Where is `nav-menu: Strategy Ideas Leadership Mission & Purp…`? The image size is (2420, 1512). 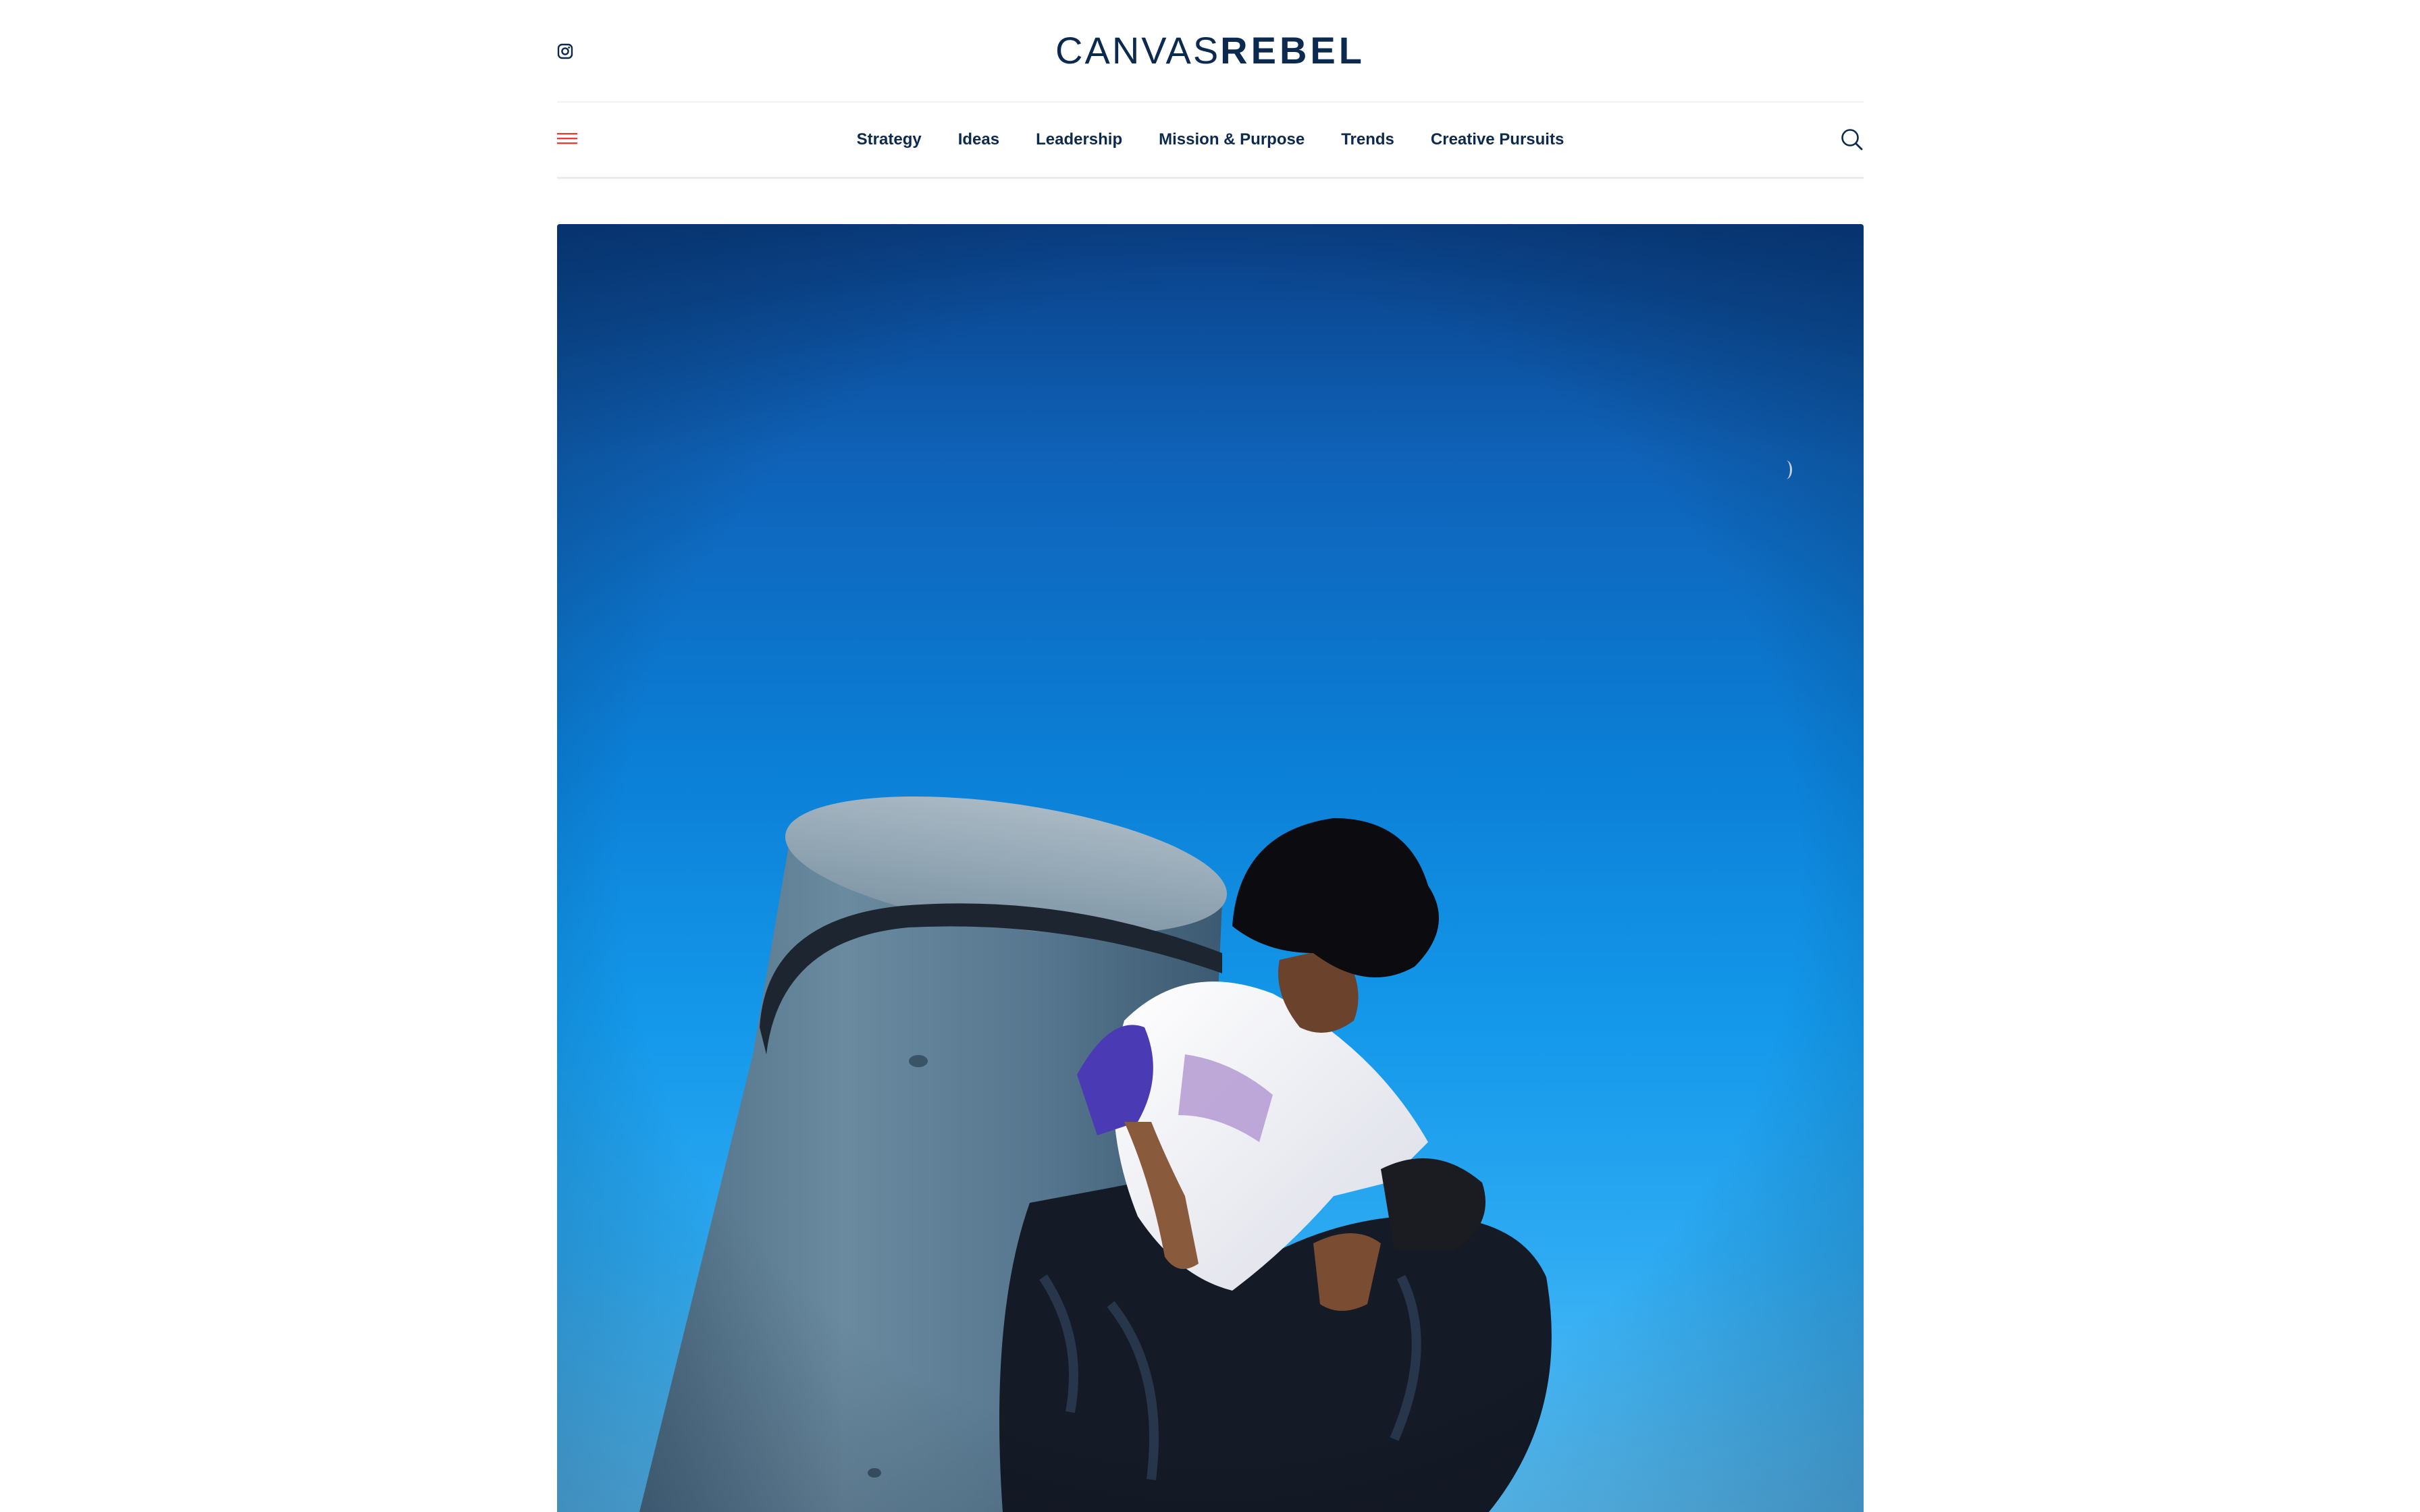 nav-menu: Strategy Ideas Leadership Mission & Purp… is located at coordinates (1210, 140).